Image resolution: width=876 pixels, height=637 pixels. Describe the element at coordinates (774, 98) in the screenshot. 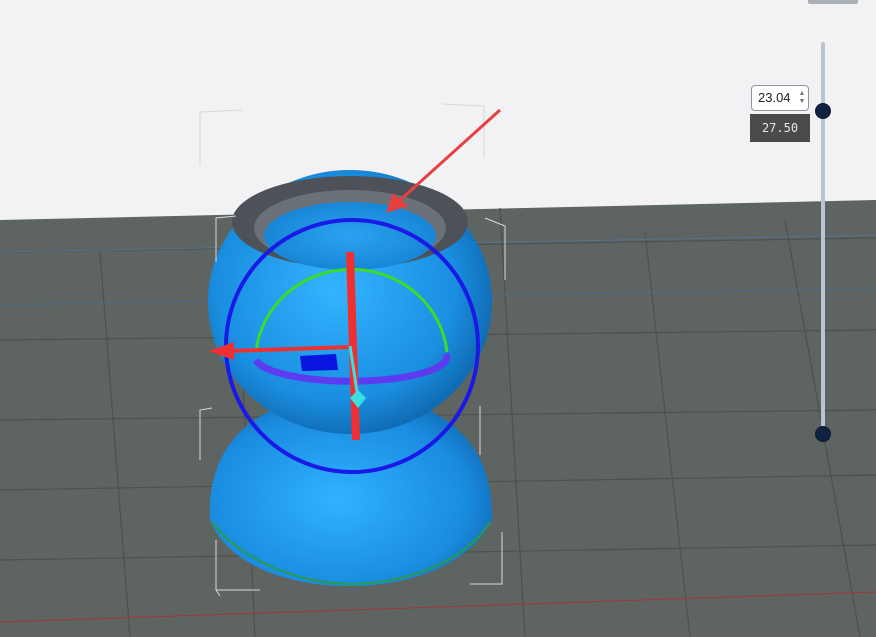

I see `layer-height-value: 23.04` at that location.